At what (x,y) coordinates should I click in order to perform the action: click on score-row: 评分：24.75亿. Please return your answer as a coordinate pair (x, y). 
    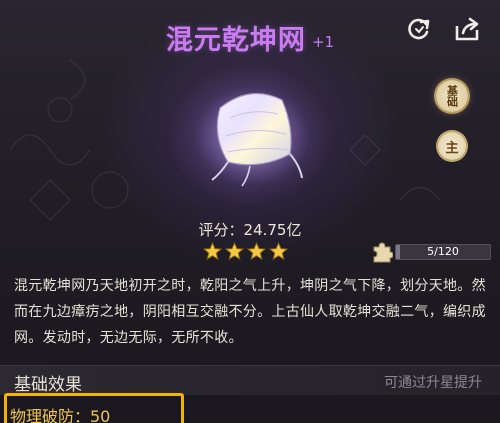
    Looking at the image, I should click on (250, 229).